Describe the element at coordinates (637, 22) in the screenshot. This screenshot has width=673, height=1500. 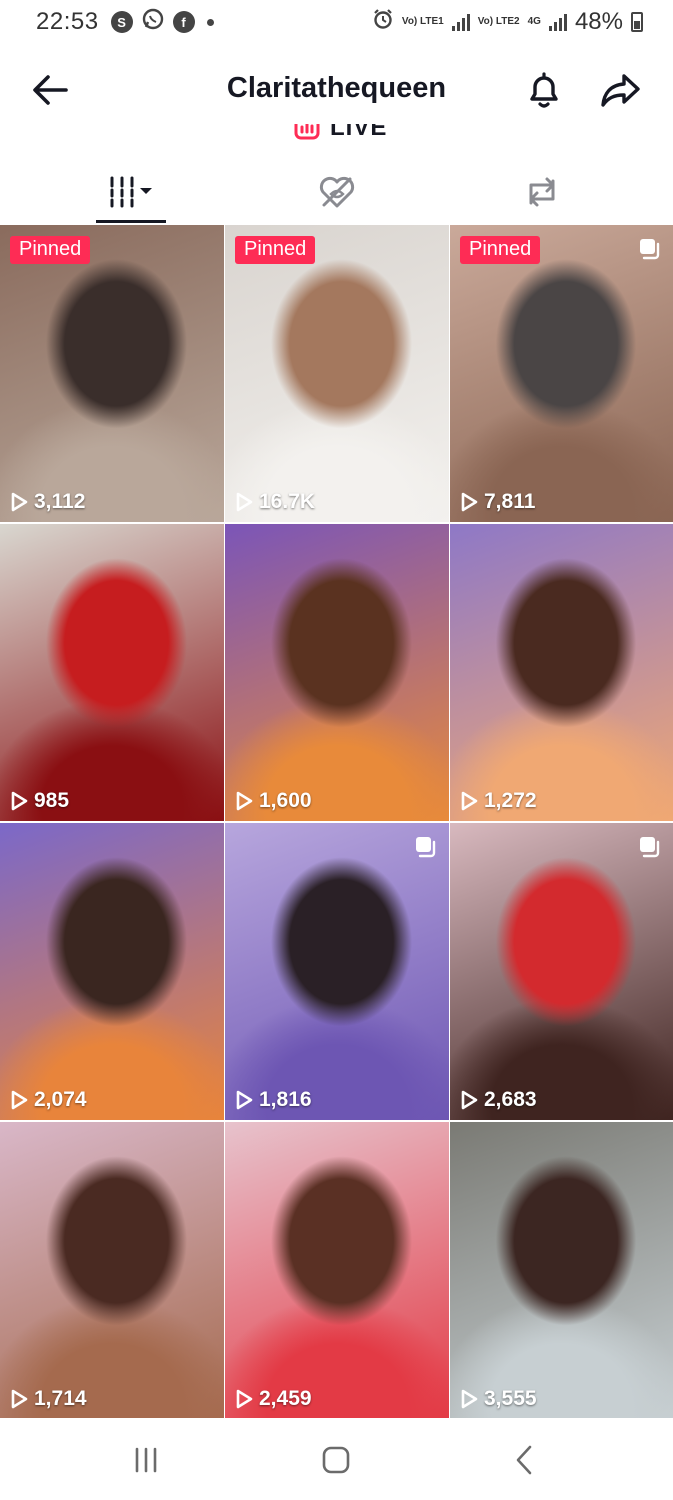
I see `battery-icon` at that location.